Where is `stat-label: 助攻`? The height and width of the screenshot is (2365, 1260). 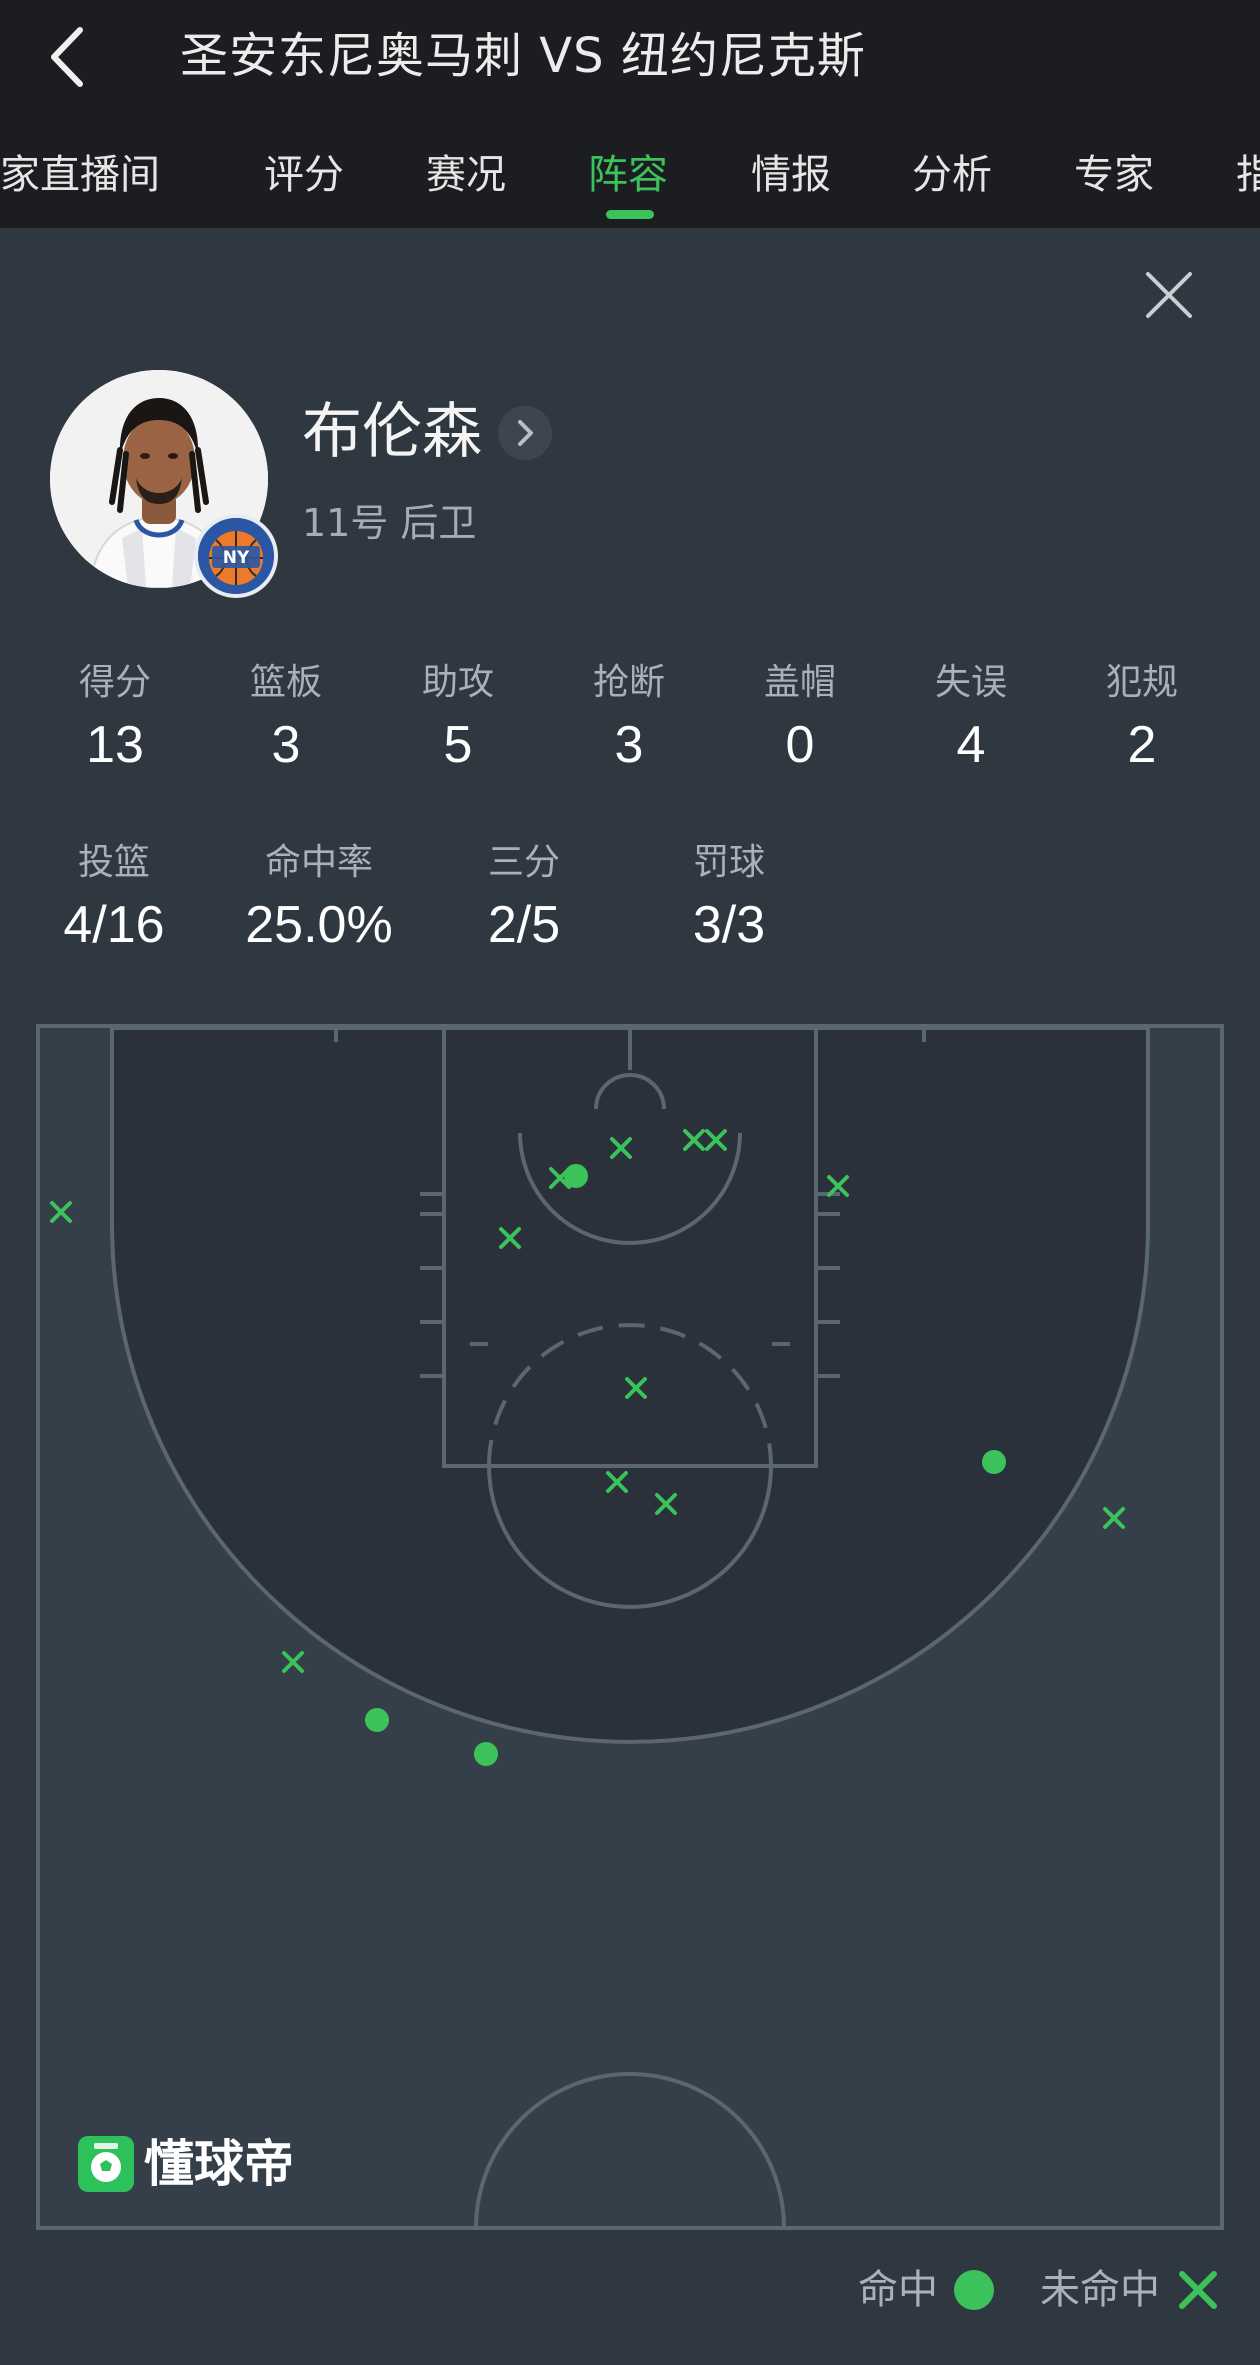 stat-label: 助攻 is located at coordinates (457, 682).